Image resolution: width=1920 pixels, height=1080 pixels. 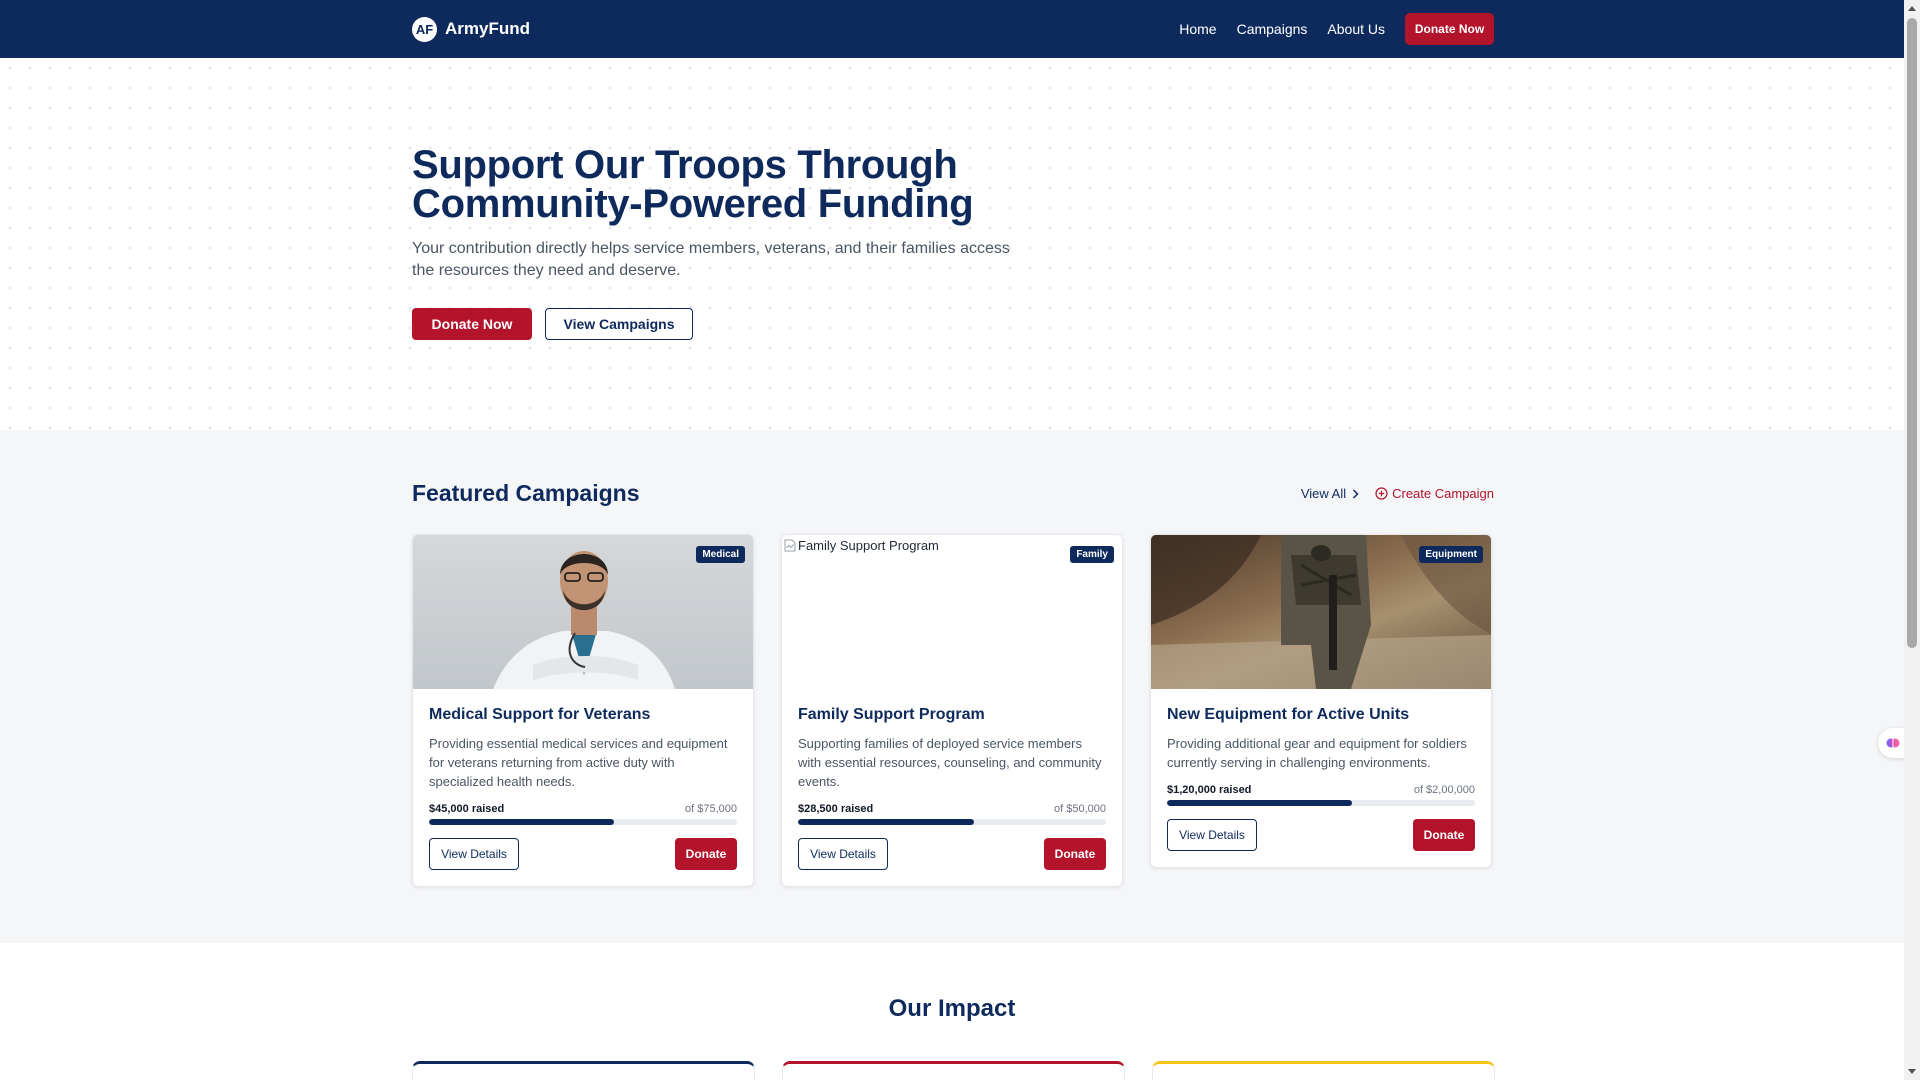 I want to click on scroll-up-arrow-icon, so click(x=1912, y=8).